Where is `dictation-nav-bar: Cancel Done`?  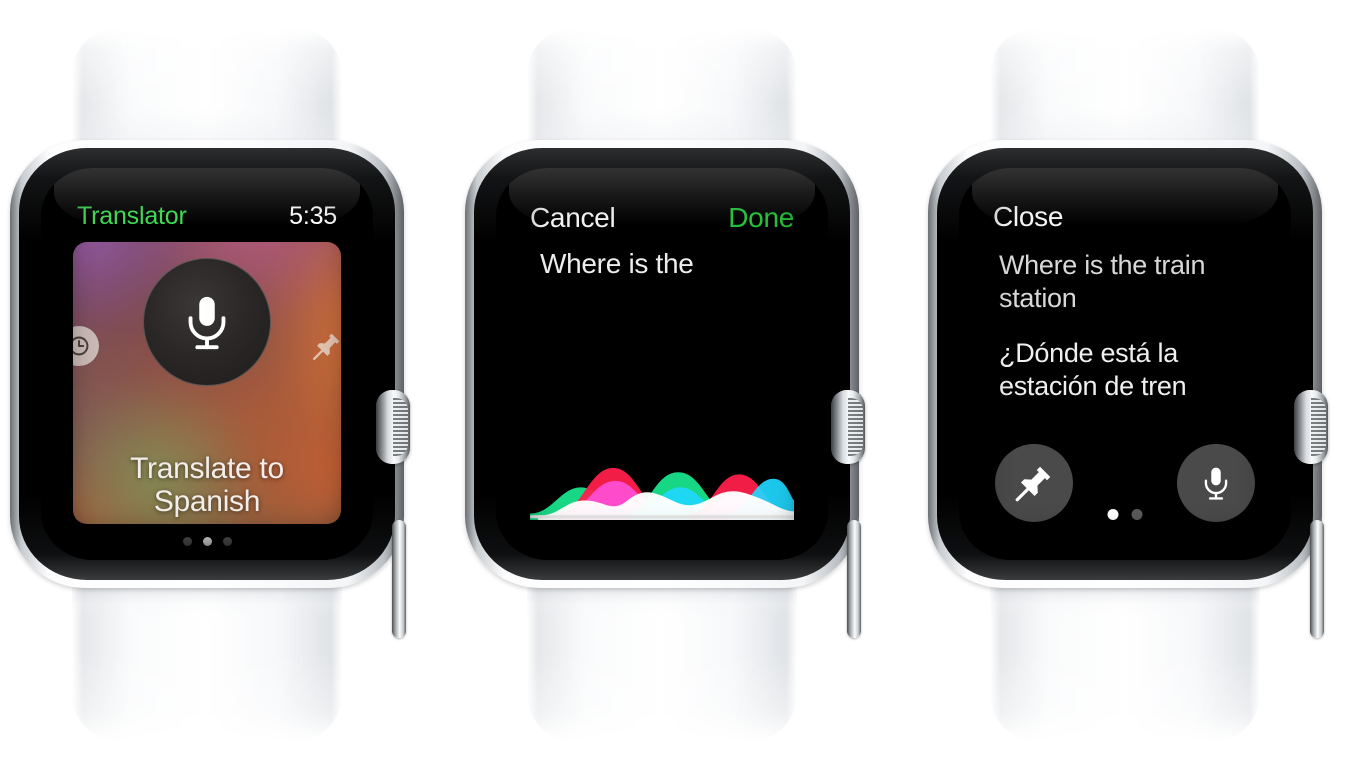
dictation-nav-bar: Cancel Done is located at coordinates (662, 219).